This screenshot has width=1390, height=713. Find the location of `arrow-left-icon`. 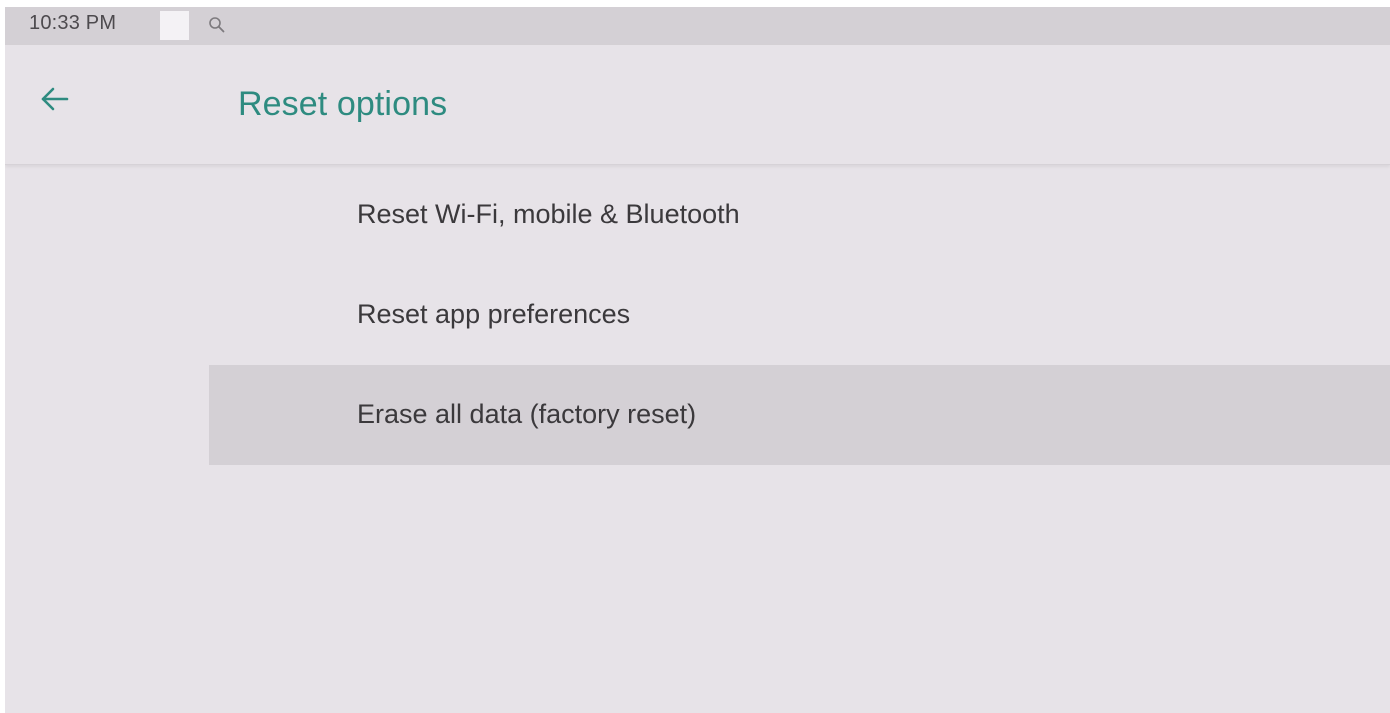

arrow-left-icon is located at coordinates (55, 101).